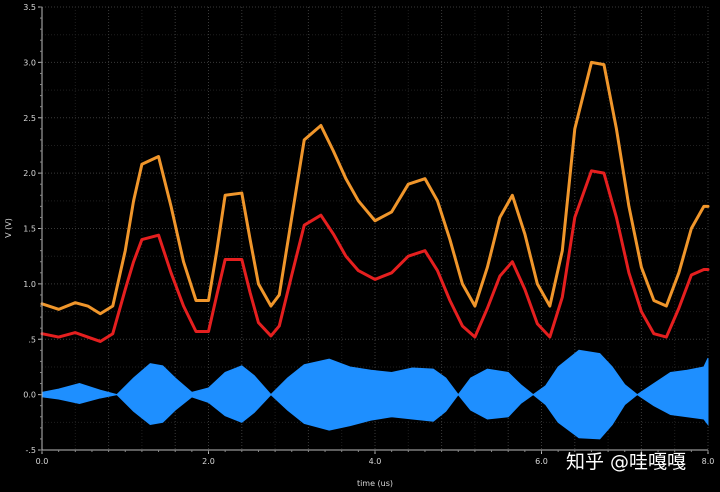 The image size is (720, 492). I want to click on x-tick-label: 4.0, so click(375, 461).